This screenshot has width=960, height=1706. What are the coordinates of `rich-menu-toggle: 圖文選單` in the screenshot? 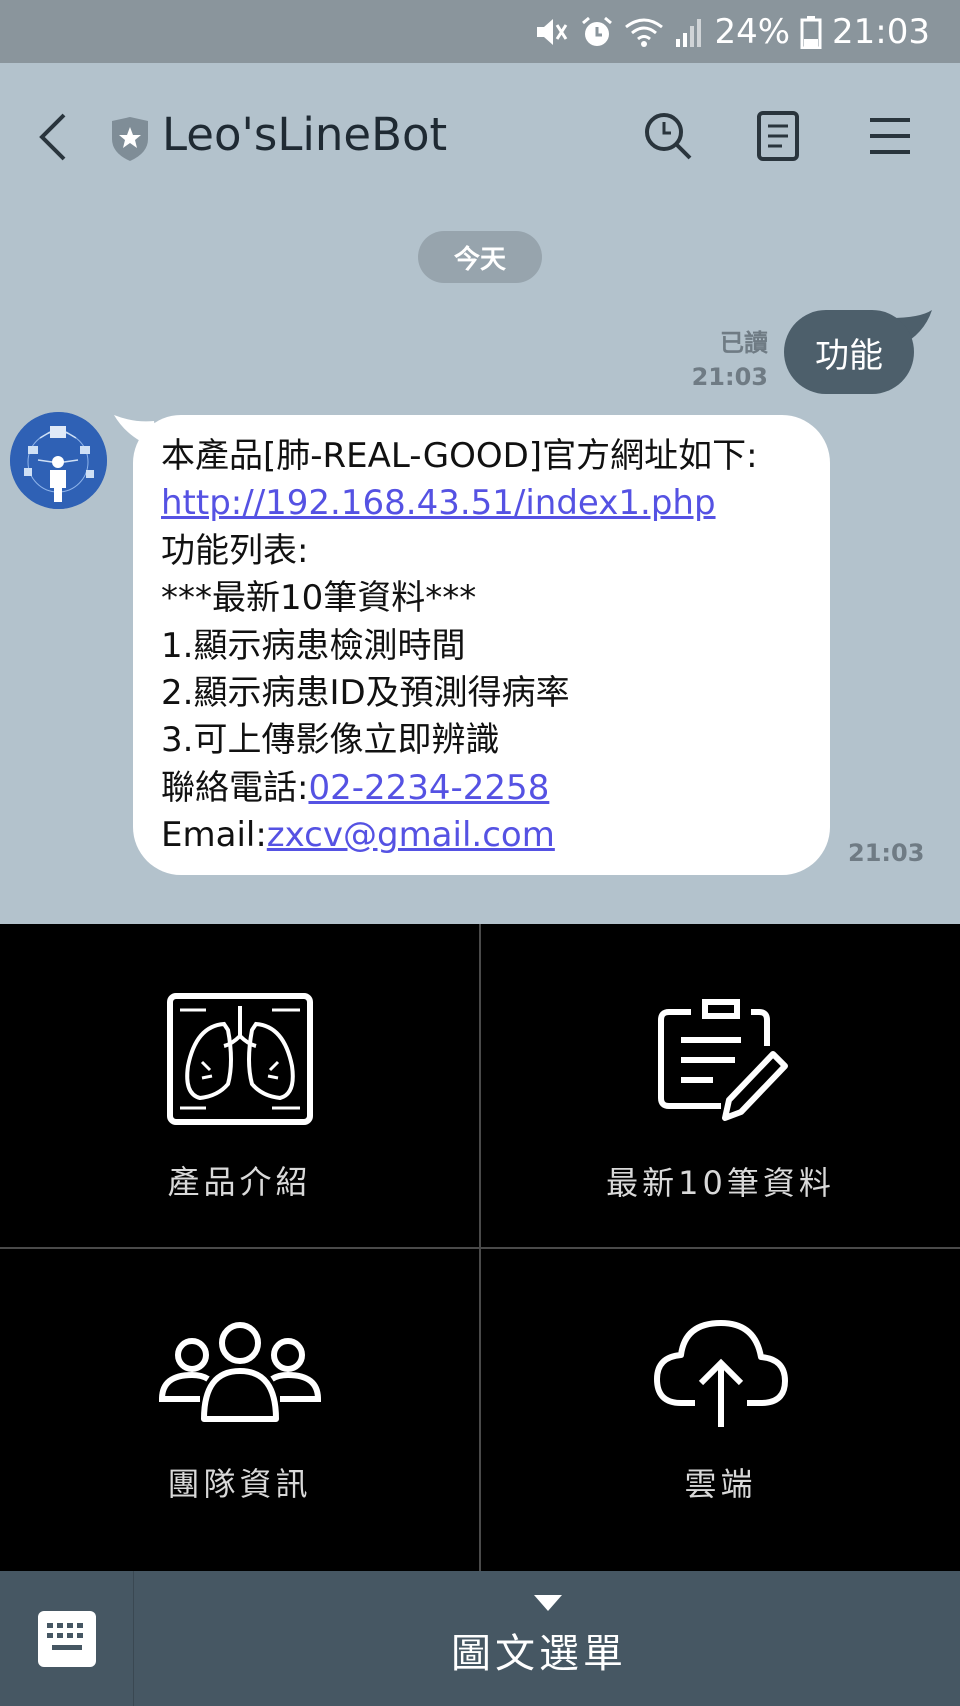 It's located at (547, 1638).